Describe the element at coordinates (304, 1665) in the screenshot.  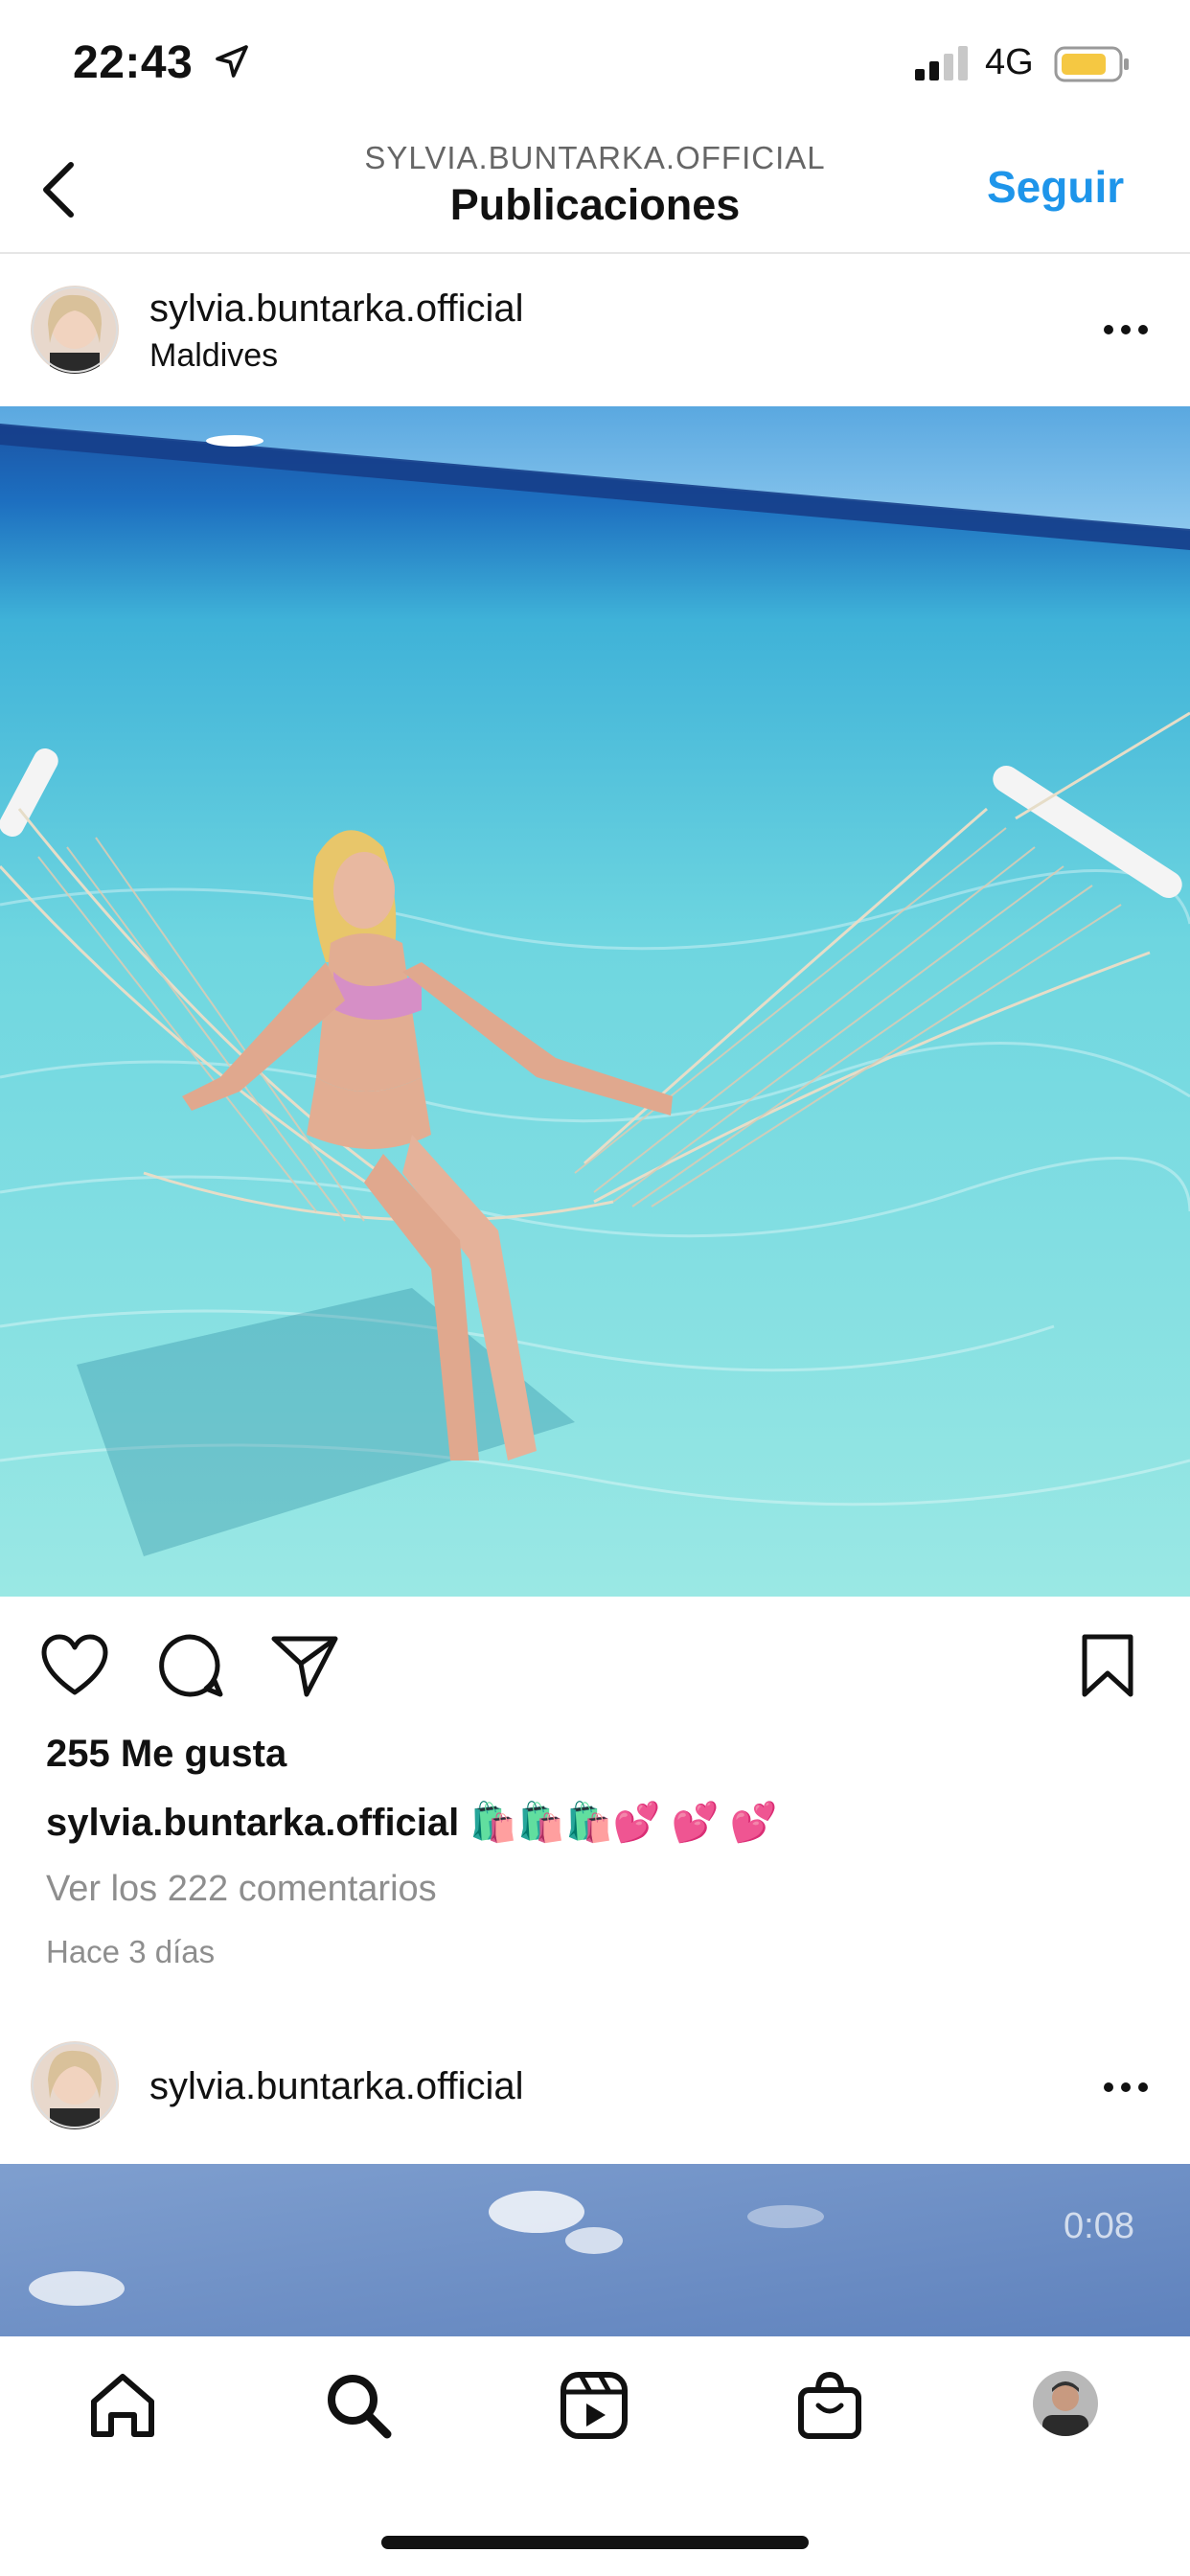
I see `paper-plane-icon` at that location.